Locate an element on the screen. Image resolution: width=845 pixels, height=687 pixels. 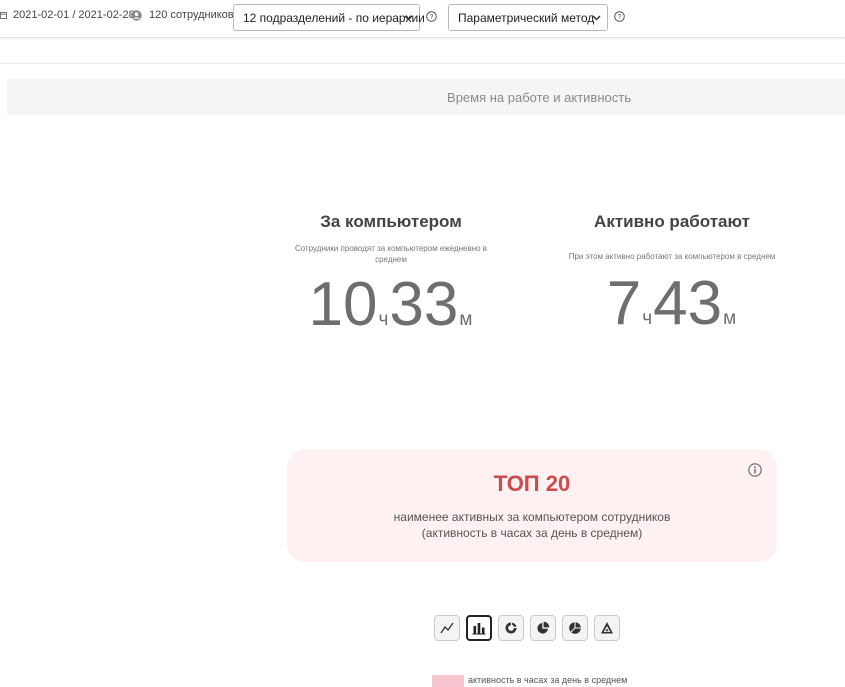
employees-count: 120 сотрудников is located at coordinates (191, 15).